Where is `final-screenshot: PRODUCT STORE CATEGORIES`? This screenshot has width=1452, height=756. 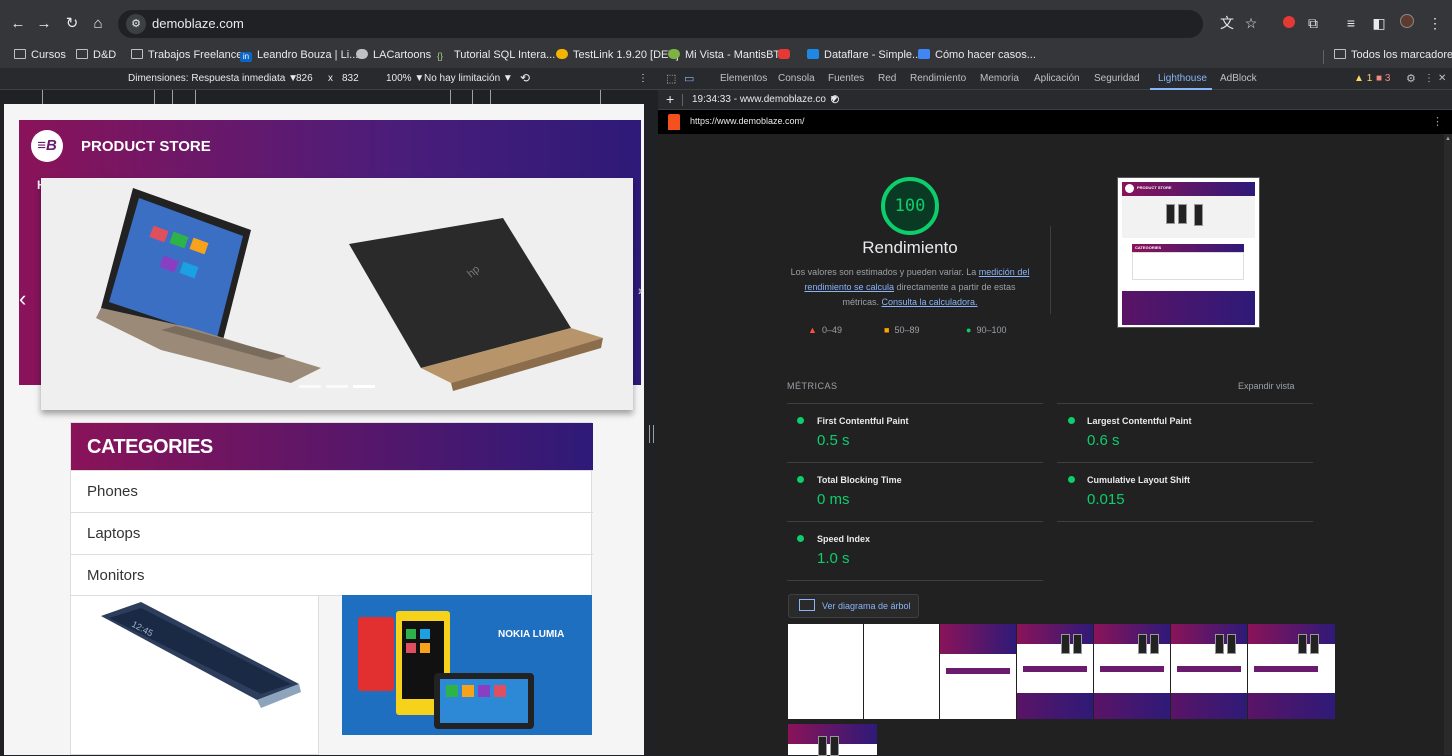
final-screenshot: PRODUCT STORE CATEGORIES is located at coordinates (1188, 252).